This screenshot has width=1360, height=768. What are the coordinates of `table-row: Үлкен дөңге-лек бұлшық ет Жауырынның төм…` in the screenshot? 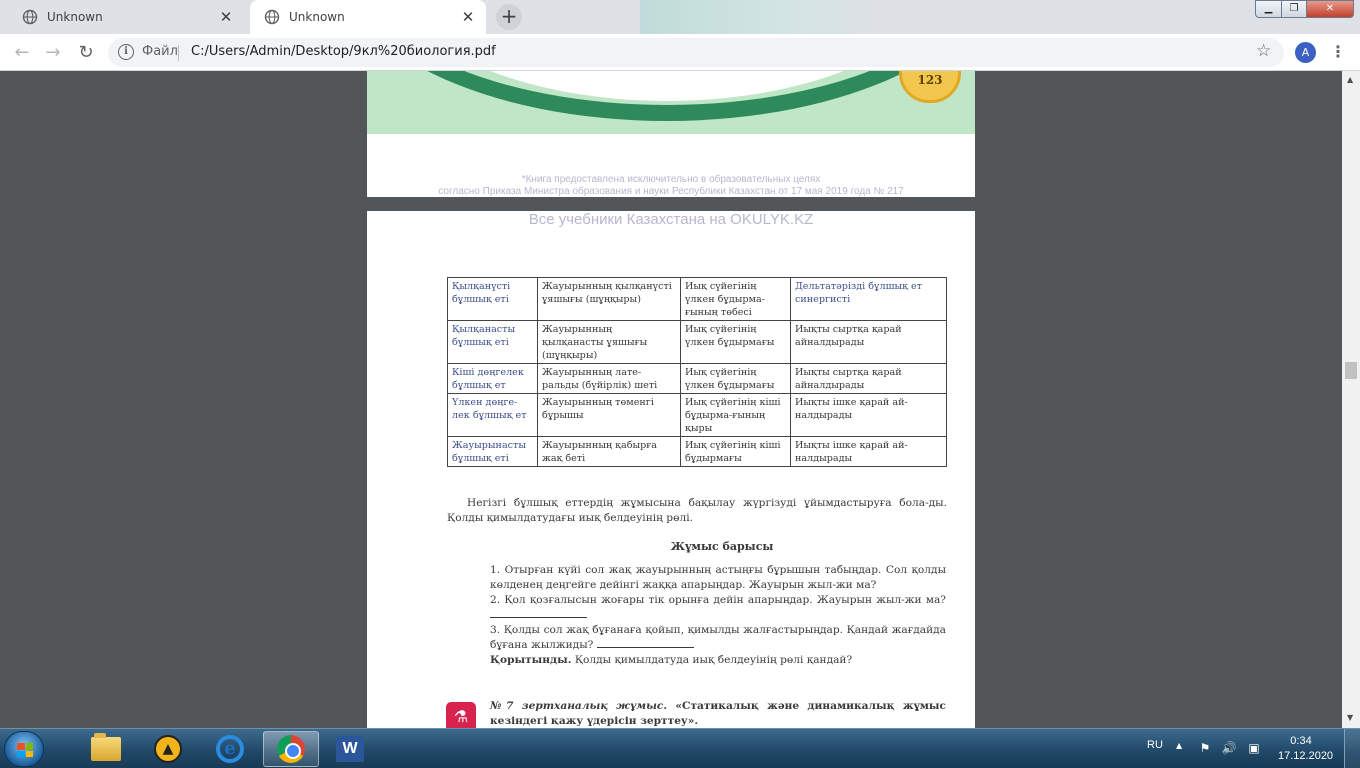 It's located at (697, 415).